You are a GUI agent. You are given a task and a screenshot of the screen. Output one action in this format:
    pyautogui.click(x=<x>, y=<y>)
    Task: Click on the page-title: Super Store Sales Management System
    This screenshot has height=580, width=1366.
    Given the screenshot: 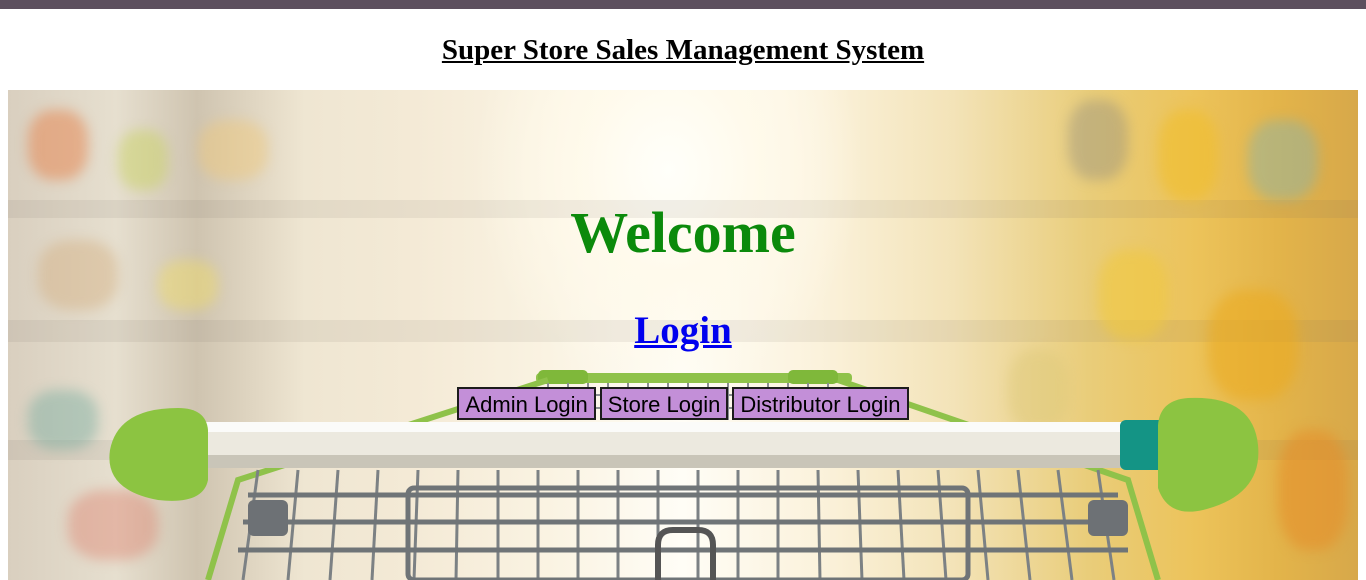 What is the action you would take?
    pyautogui.click(x=683, y=50)
    